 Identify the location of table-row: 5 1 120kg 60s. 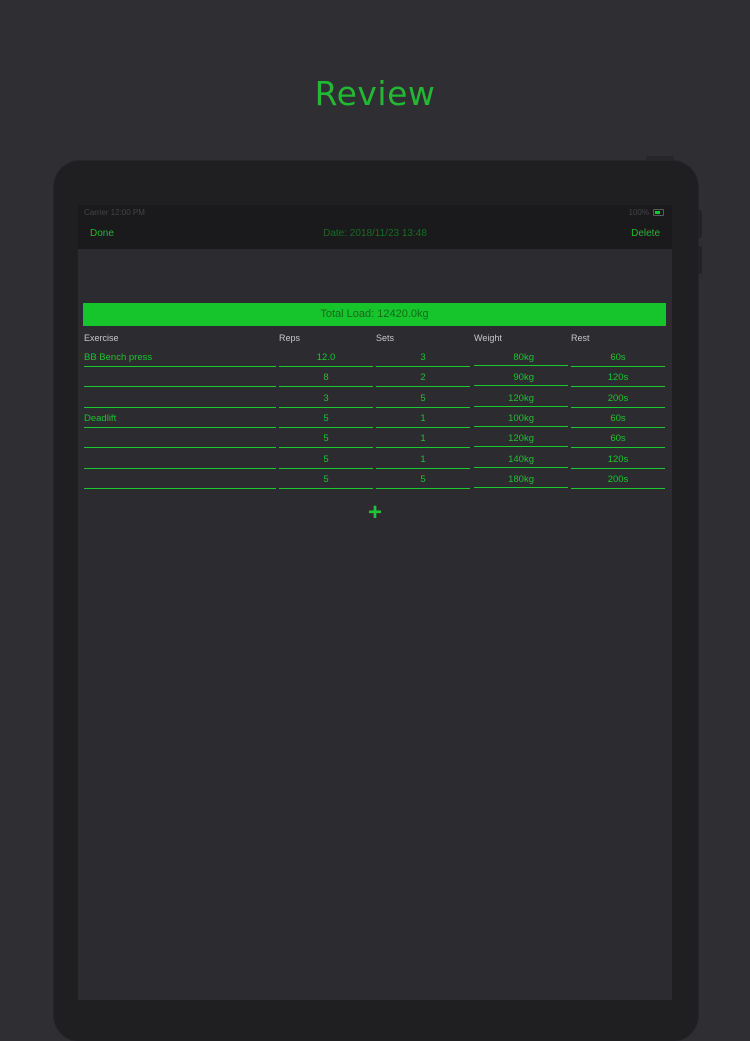
(375, 442).